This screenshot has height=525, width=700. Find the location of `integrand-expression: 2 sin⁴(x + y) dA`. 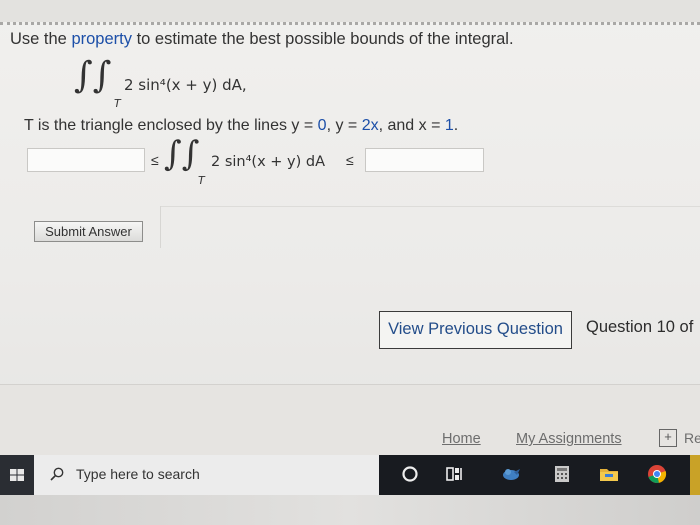

integrand-expression: 2 sin⁴(x + y) dA is located at coordinates (268, 162).